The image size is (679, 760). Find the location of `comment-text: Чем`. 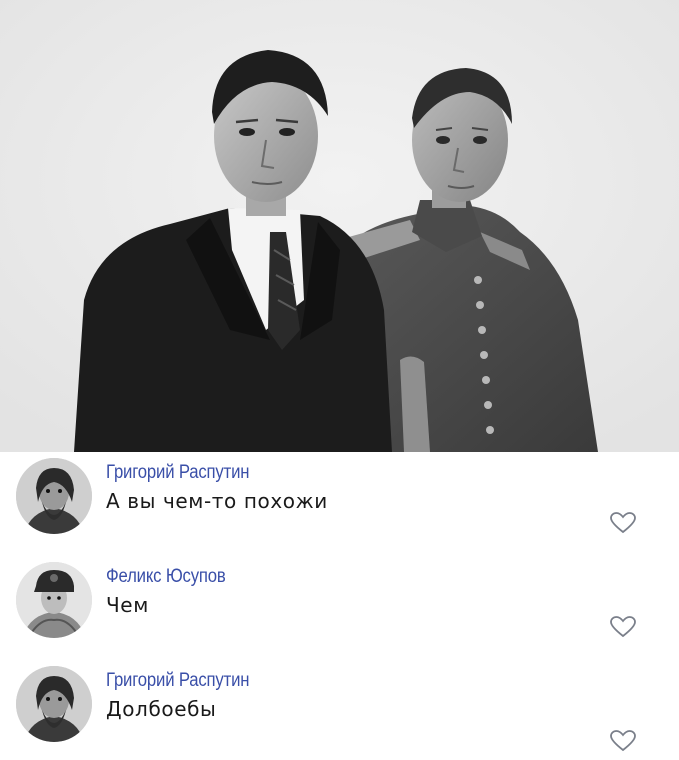

comment-text: Чем is located at coordinates (127, 605).